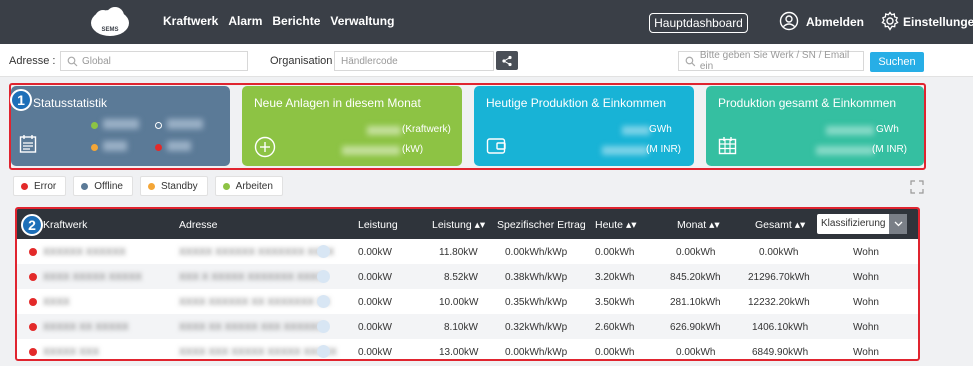 Image resolution: width=973 pixels, height=366 pixels. Describe the element at coordinates (304, 61) in the screenshot. I see `organisation-label: Organisation :` at that location.